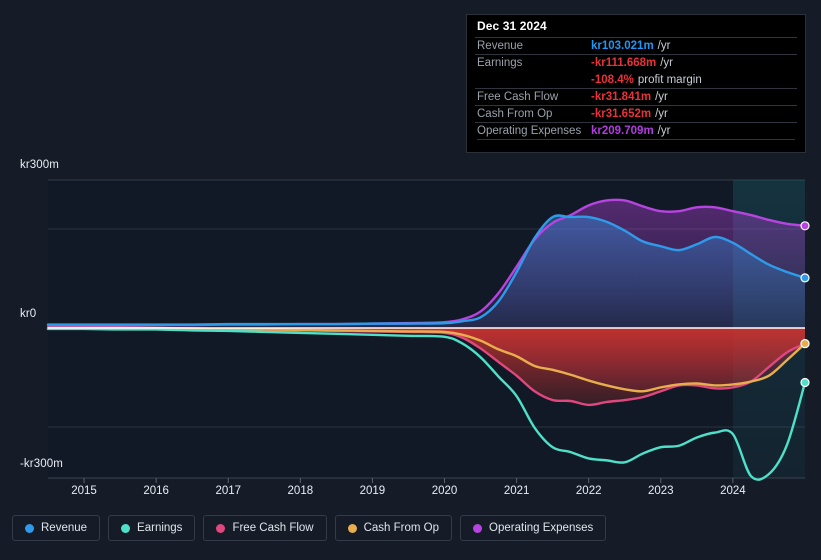  What do you see at coordinates (156, 491) in the screenshot?
I see `x-axis-label-2016: 2016` at bounding box center [156, 491].